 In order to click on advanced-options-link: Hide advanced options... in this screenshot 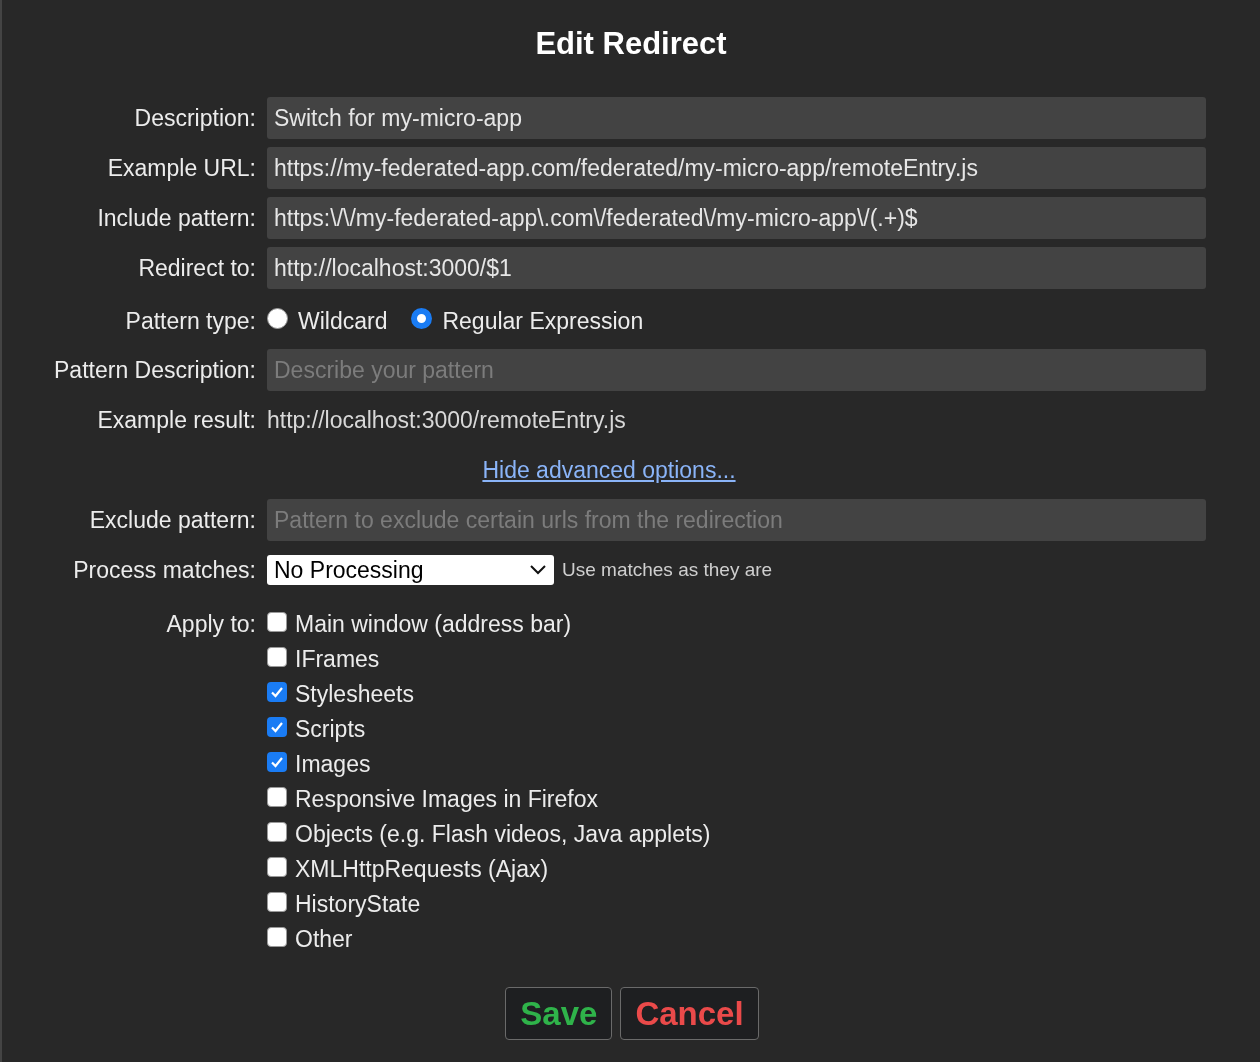, I will do `click(609, 470)`.